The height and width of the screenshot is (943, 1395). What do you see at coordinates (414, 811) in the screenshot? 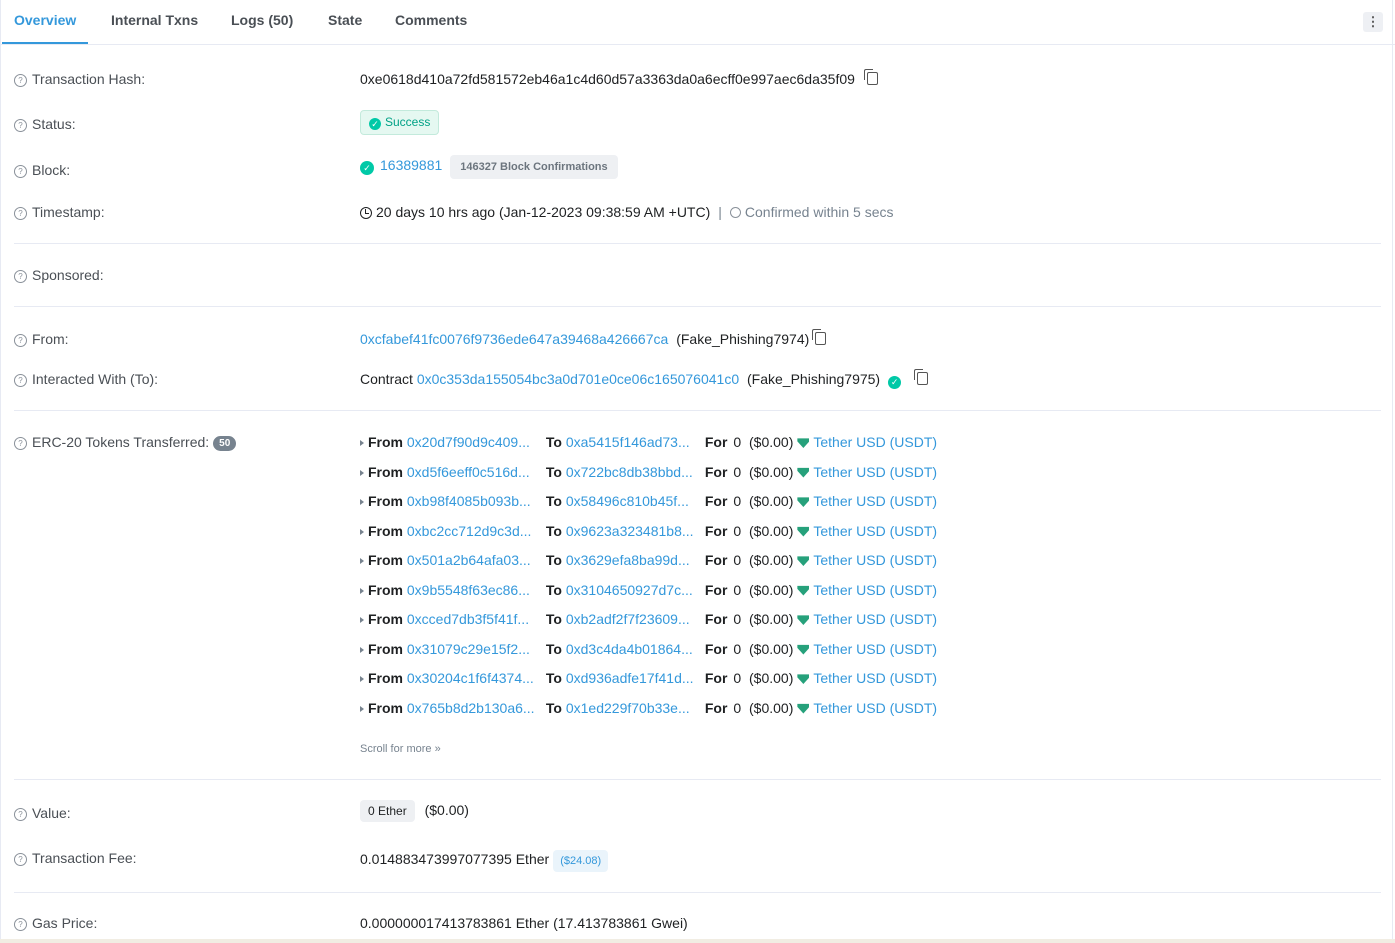
I see `value-value: 0 Ether ($0.00)` at bounding box center [414, 811].